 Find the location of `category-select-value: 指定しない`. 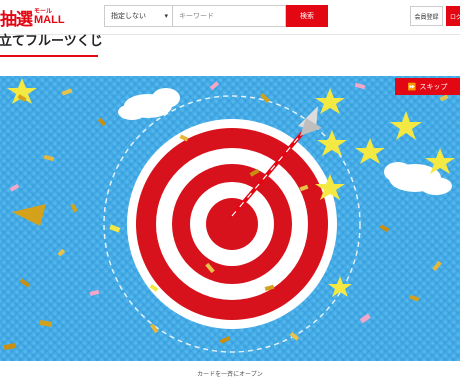

category-select-value: 指定しない is located at coordinates (128, 16).